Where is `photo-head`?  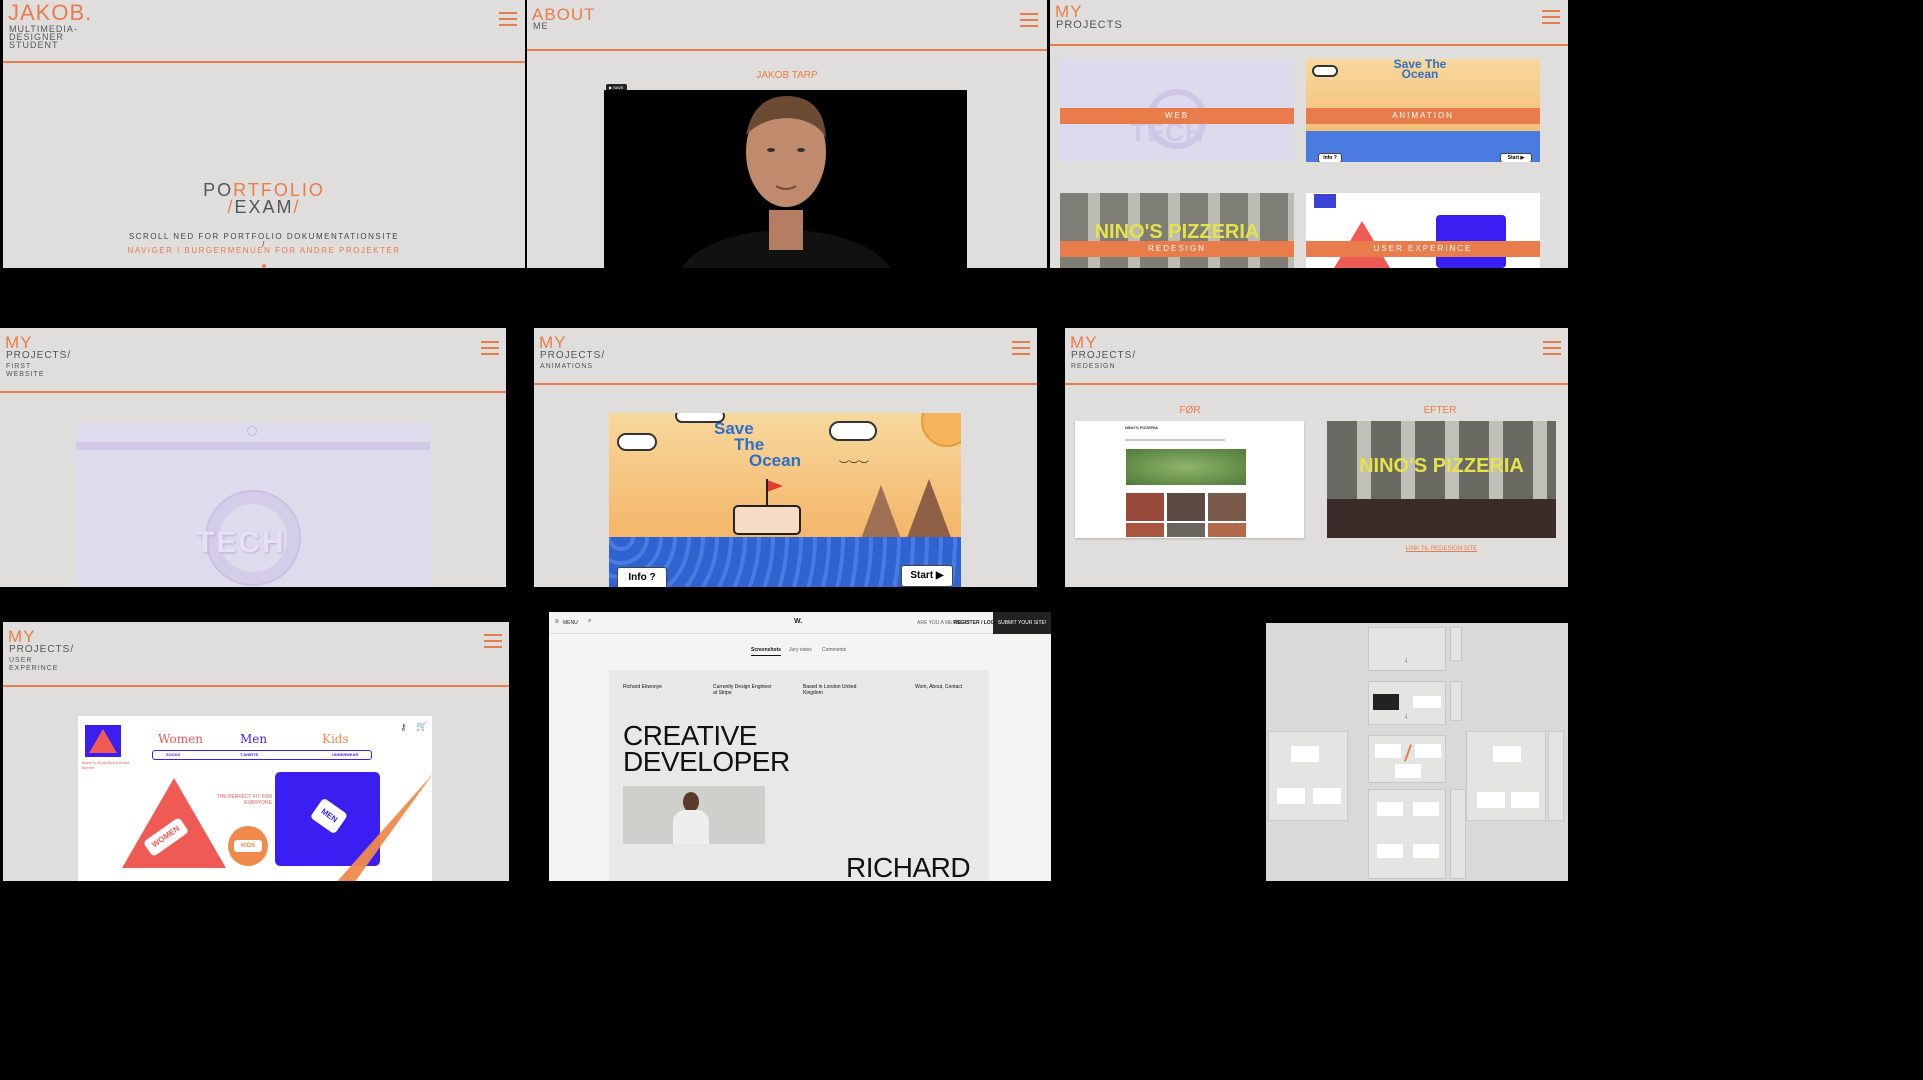
photo-head is located at coordinates (691, 802).